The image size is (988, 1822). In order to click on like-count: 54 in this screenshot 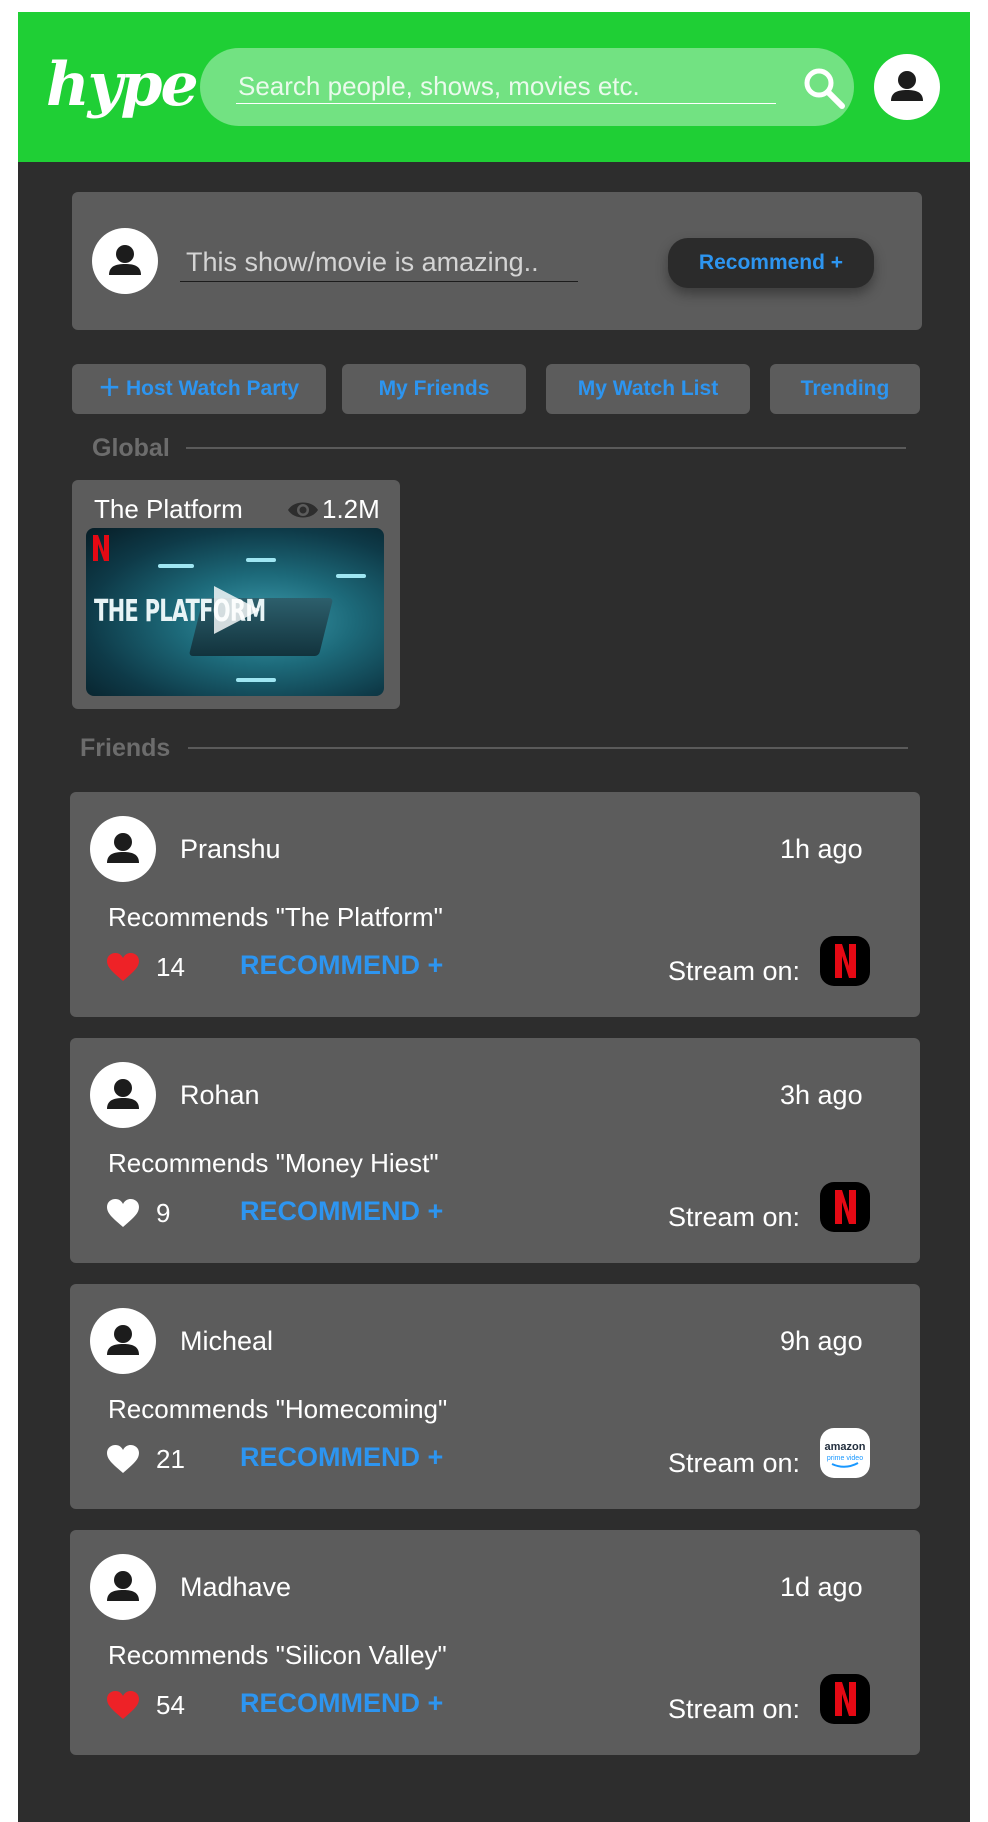, I will do `click(170, 1705)`.